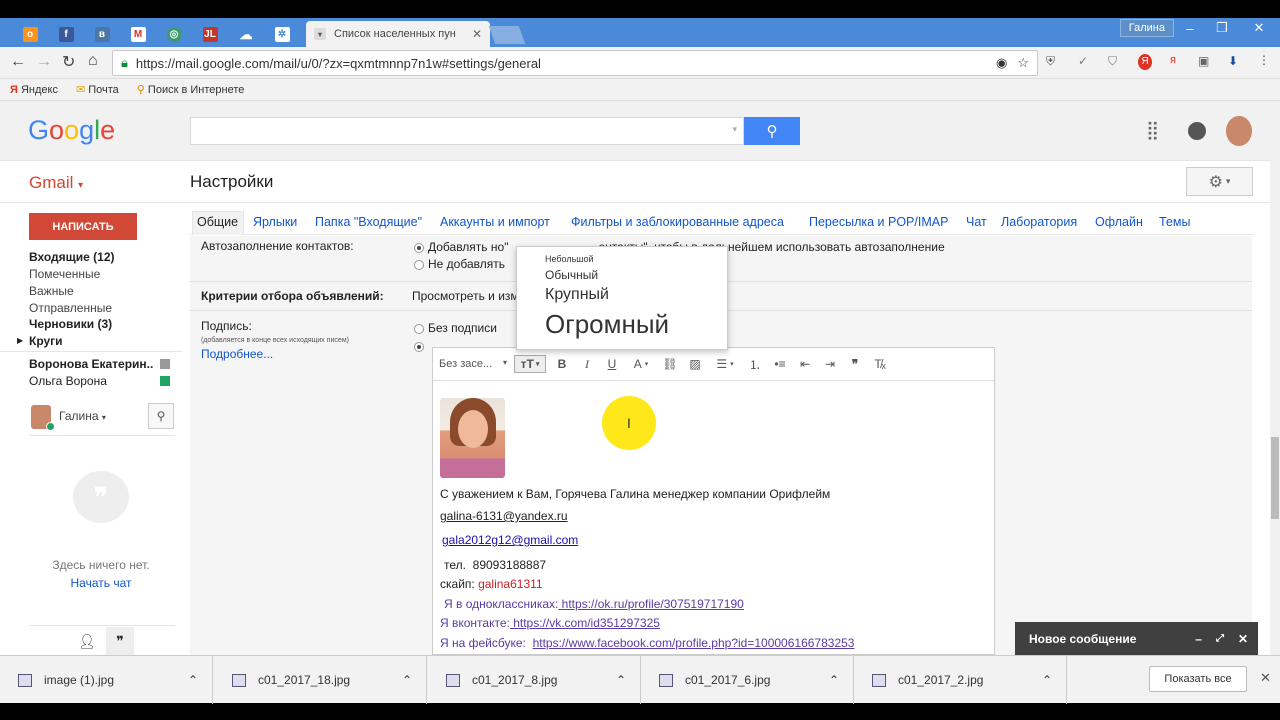 Image resolution: width=1280 pixels, height=720 pixels. What do you see at coordinates (421, 346) in the screenshot?
I see `signature-option` at bounding box center [421, 346].